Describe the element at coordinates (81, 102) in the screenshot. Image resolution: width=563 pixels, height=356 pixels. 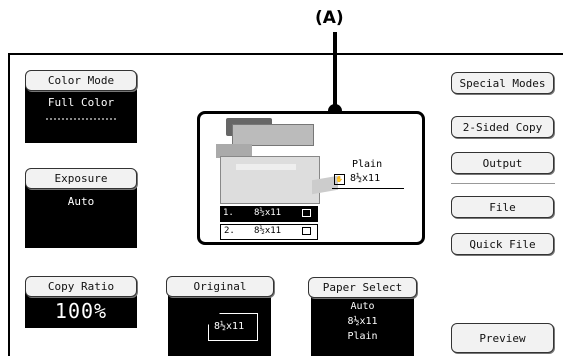
I see `color-mode-value: Full Color` at that location.